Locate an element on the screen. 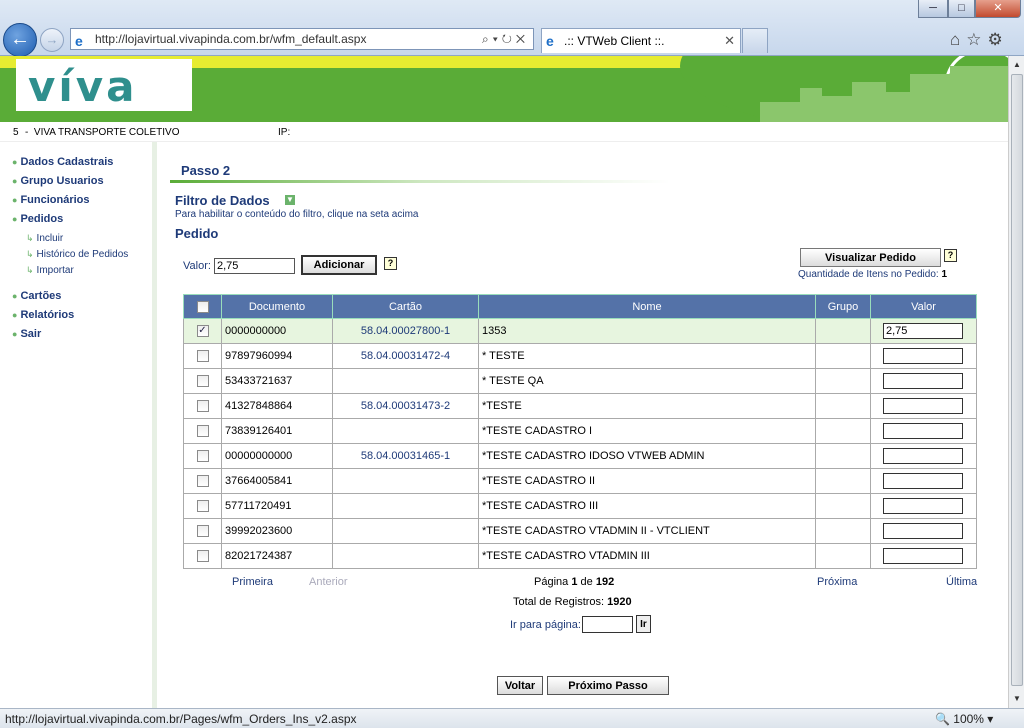 The height and width of the screenshot is (728, 1024). back-arrow-icon: ← is located at coordinates (20, 40).